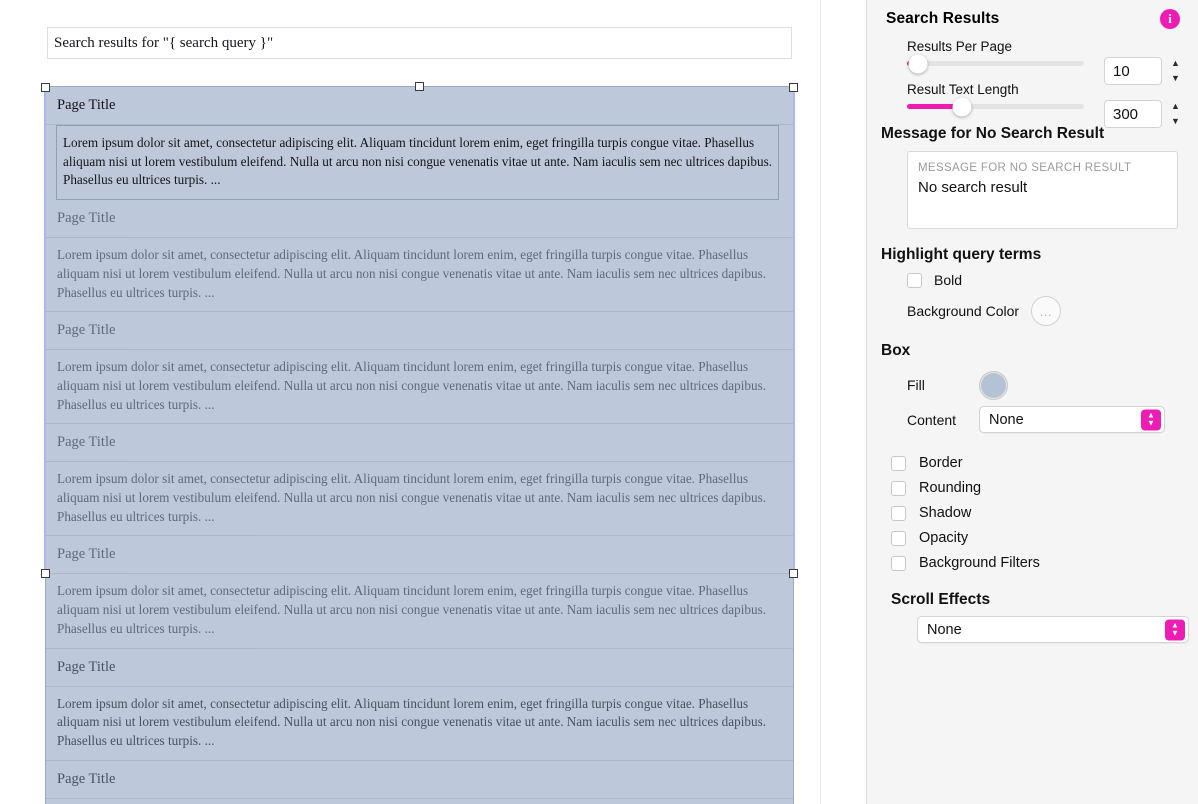  What do you see at coordinates (896, 350) in the screenshot?
I see `box-section-title: Box` at bounding box center [896, 350].